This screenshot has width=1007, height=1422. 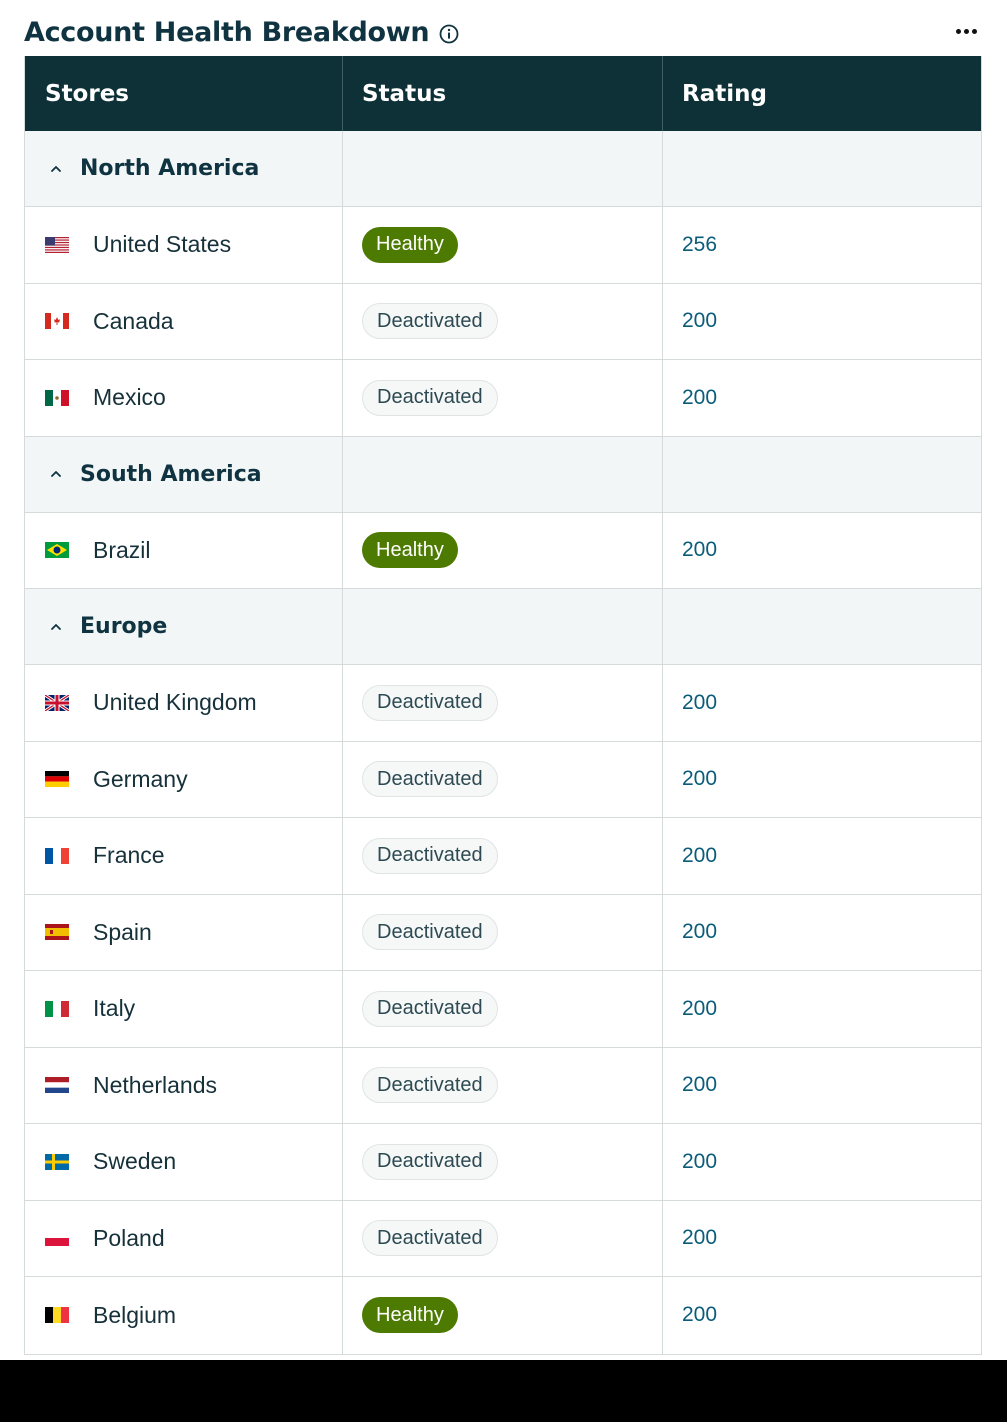 What do you see at coordinates (57, 1161) in the screenshot?
I see `flag-se-icon` at bounding box center [57, 1161].